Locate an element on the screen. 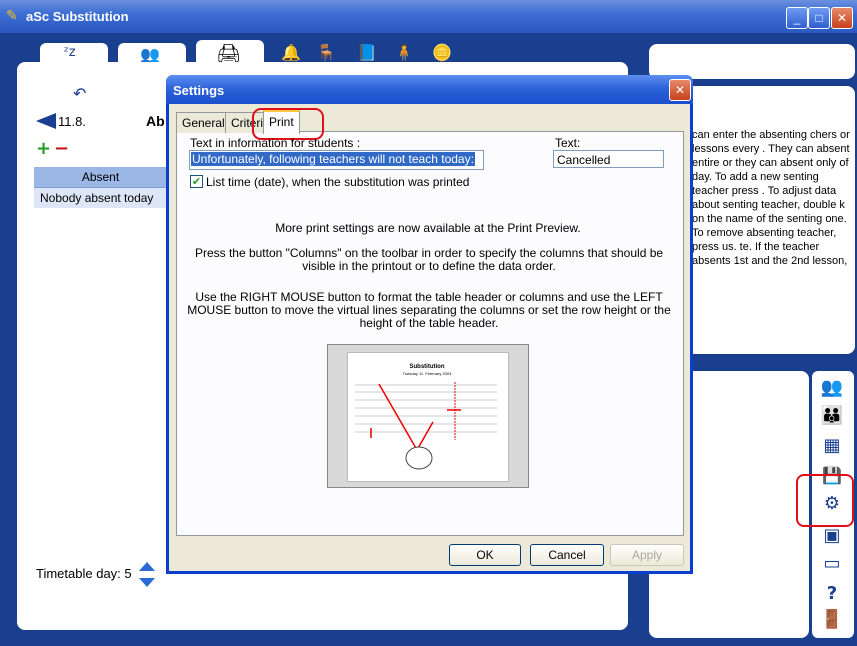 This screenshot has height=646, width=857. text-label: Text: is located at coordinates (568, 143).